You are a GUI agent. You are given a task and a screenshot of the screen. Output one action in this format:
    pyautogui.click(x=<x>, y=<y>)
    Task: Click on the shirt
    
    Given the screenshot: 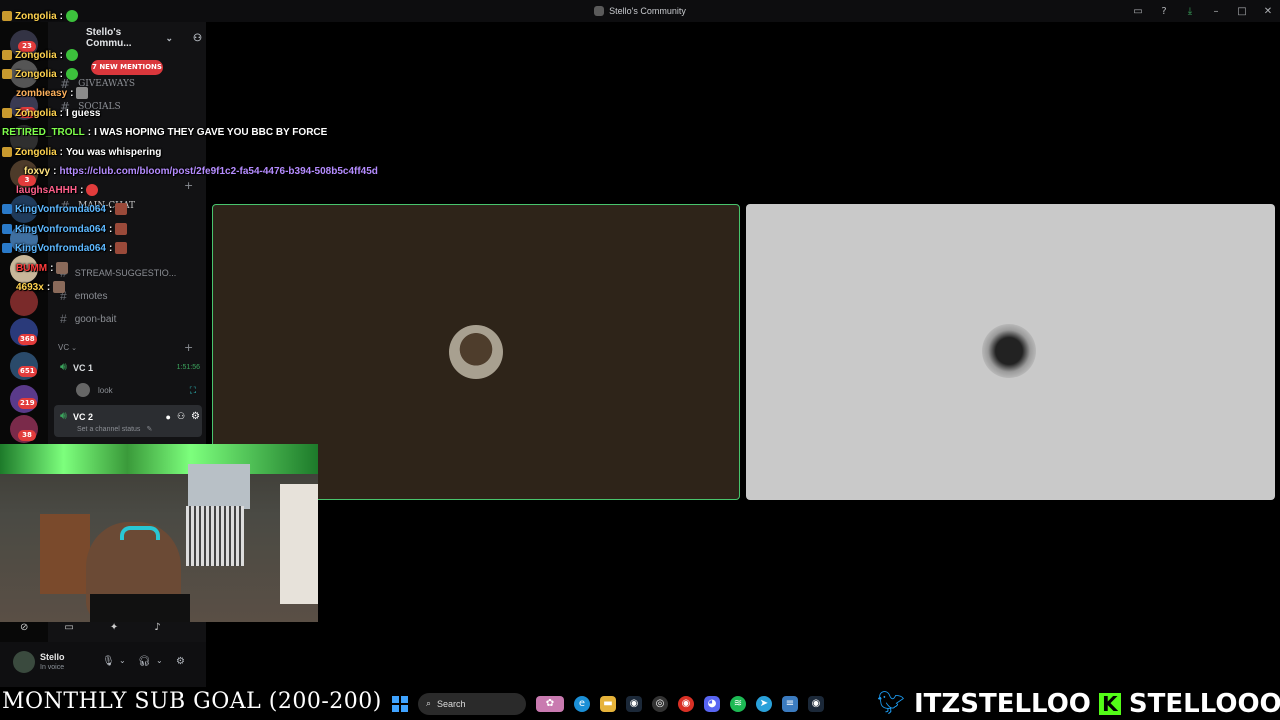 What is the action you would take?
    pyautogui.click(x=140, y=608)
    